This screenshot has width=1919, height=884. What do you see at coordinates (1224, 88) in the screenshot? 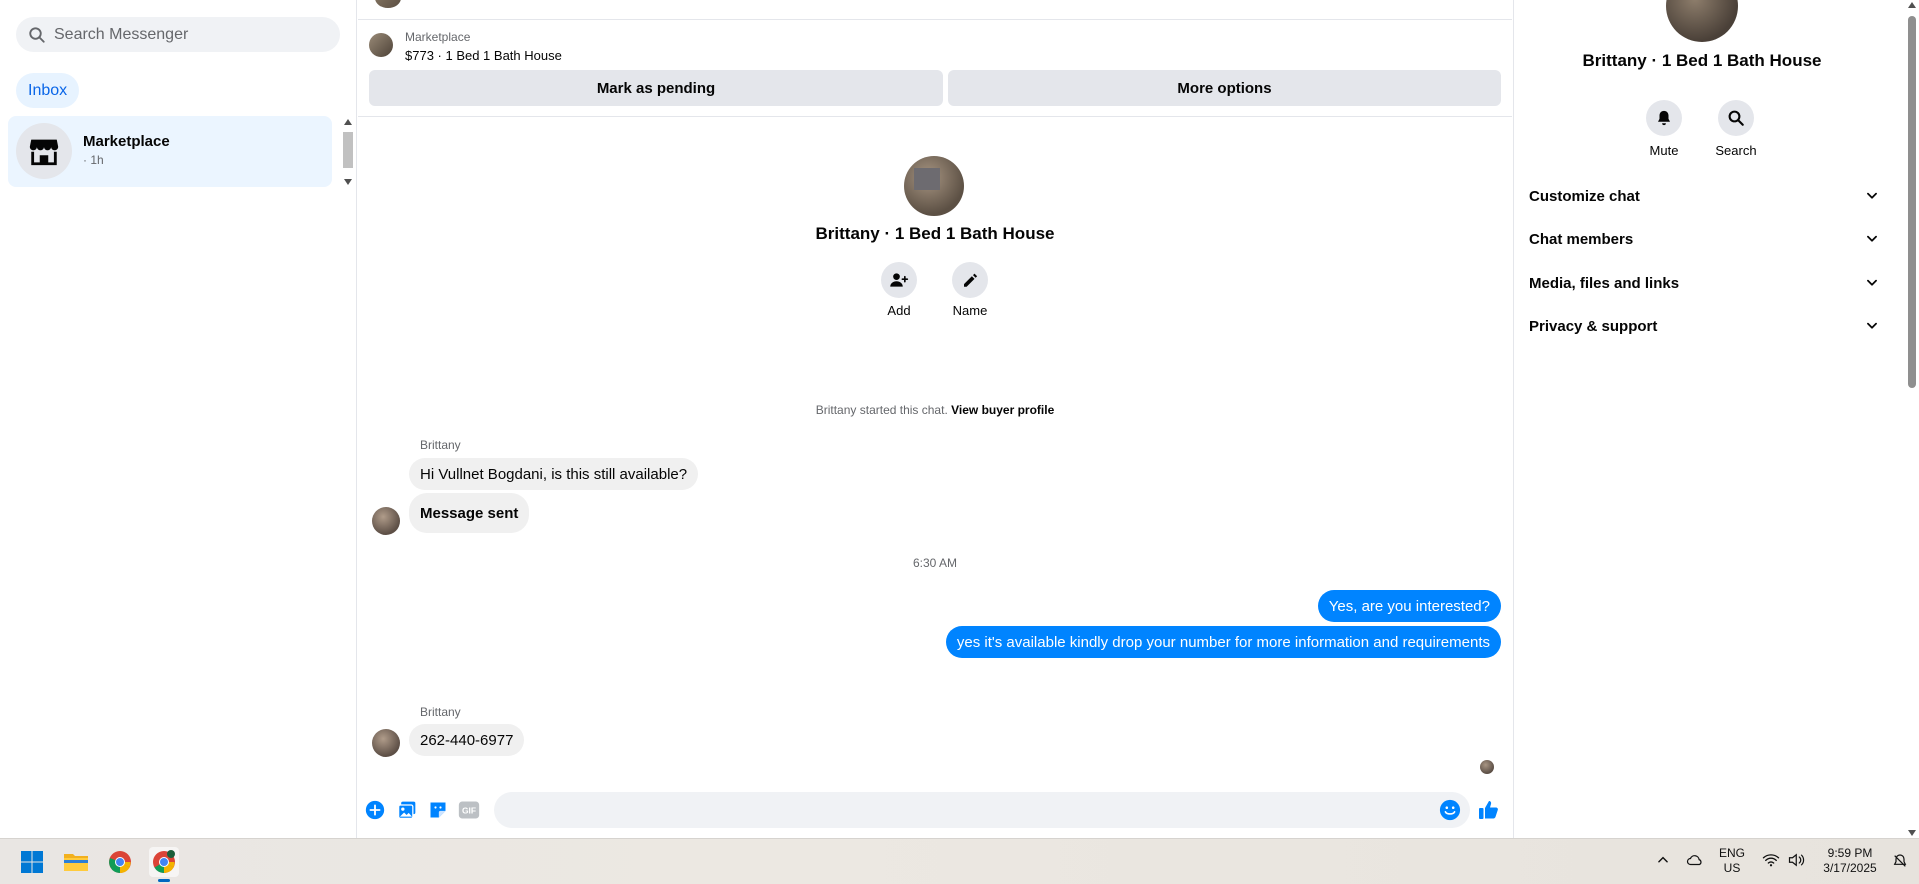
I see `more-options-button: More options` at bounding box center [1224, 88].